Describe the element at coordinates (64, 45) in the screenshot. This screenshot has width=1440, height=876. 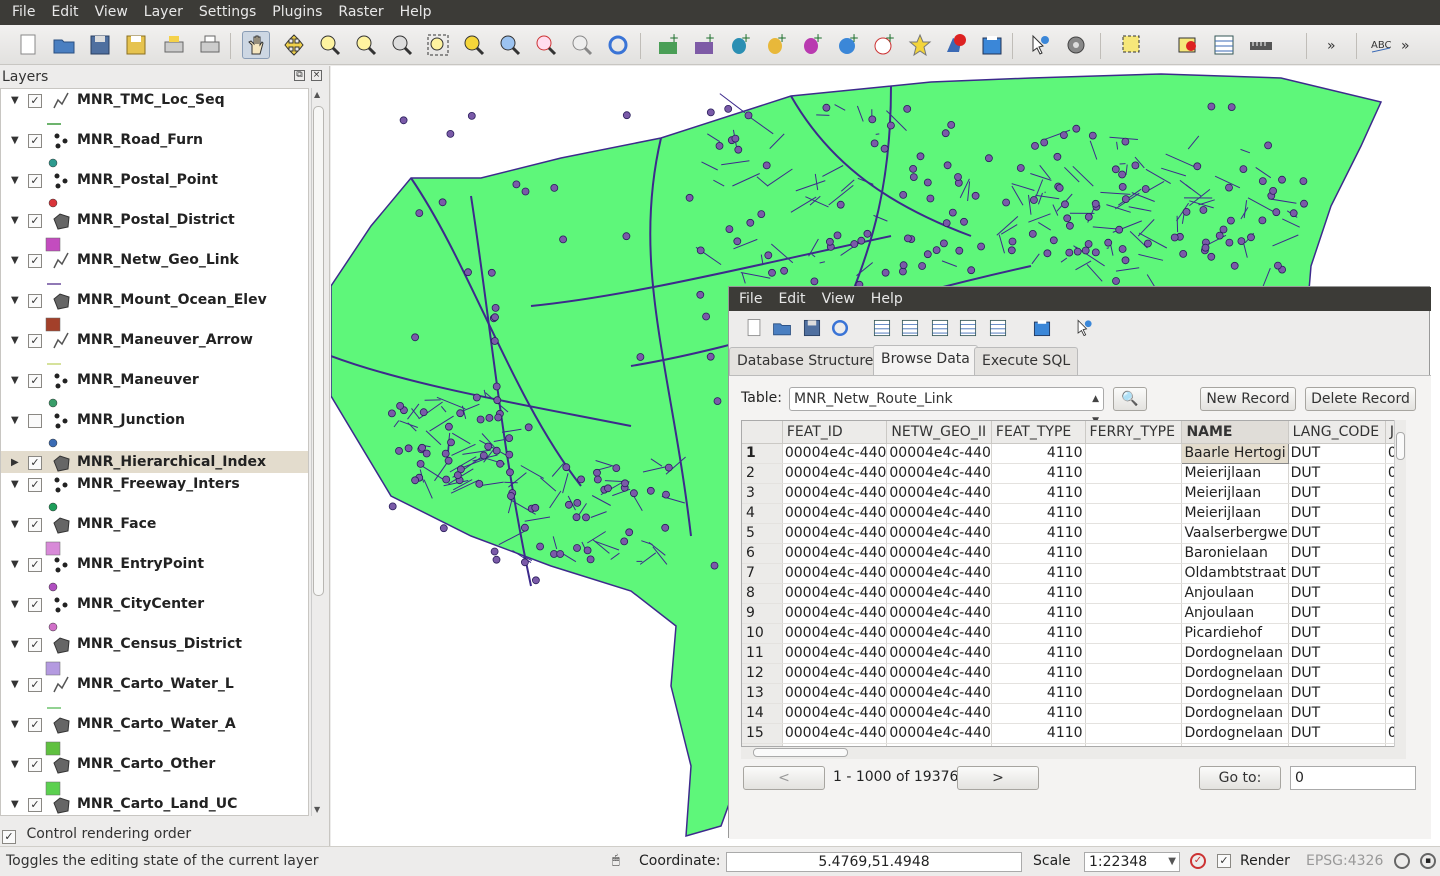
I see `open-project-icon` at that location.